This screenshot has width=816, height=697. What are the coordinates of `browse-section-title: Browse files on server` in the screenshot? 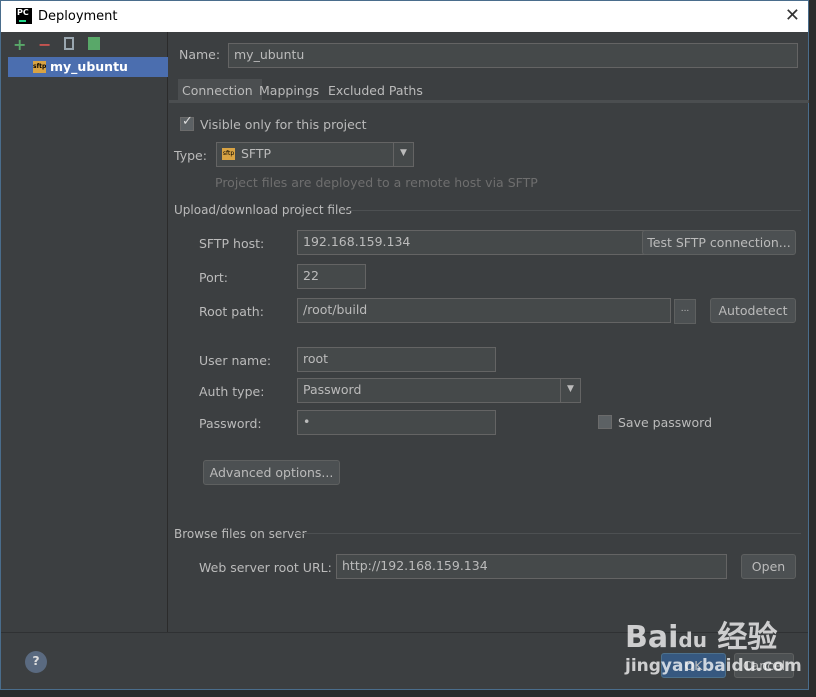 It's located at (240, 534).